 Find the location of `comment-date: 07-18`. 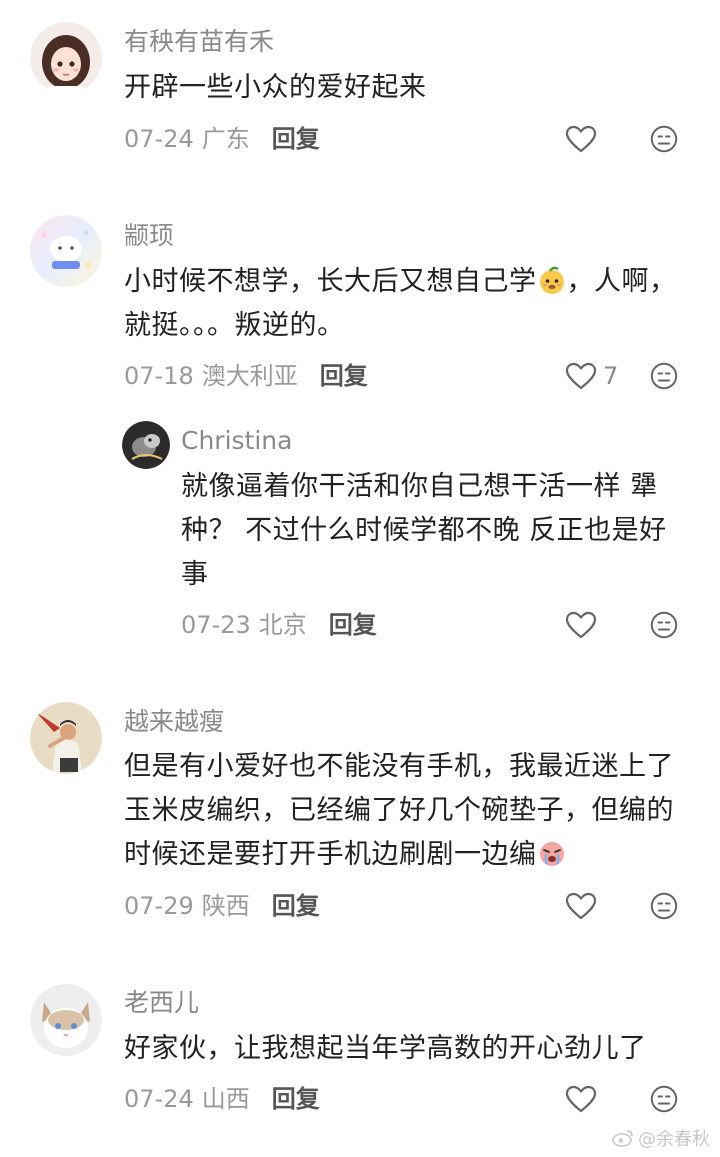

comment-date: 07-18 is located at coordinates (159, 376).